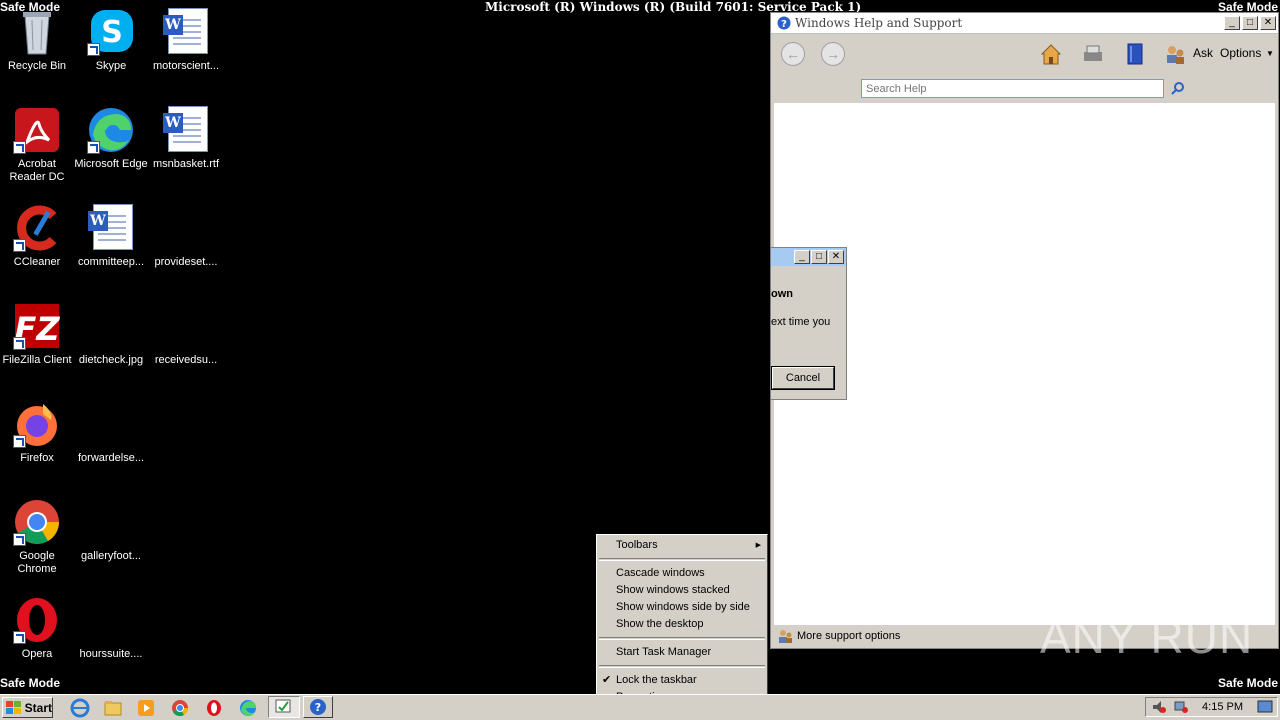  Describe the element at coordinates (682, 573) in the screenshot. I see `menu-item-cascade-windows: Cascade windows` at that location.